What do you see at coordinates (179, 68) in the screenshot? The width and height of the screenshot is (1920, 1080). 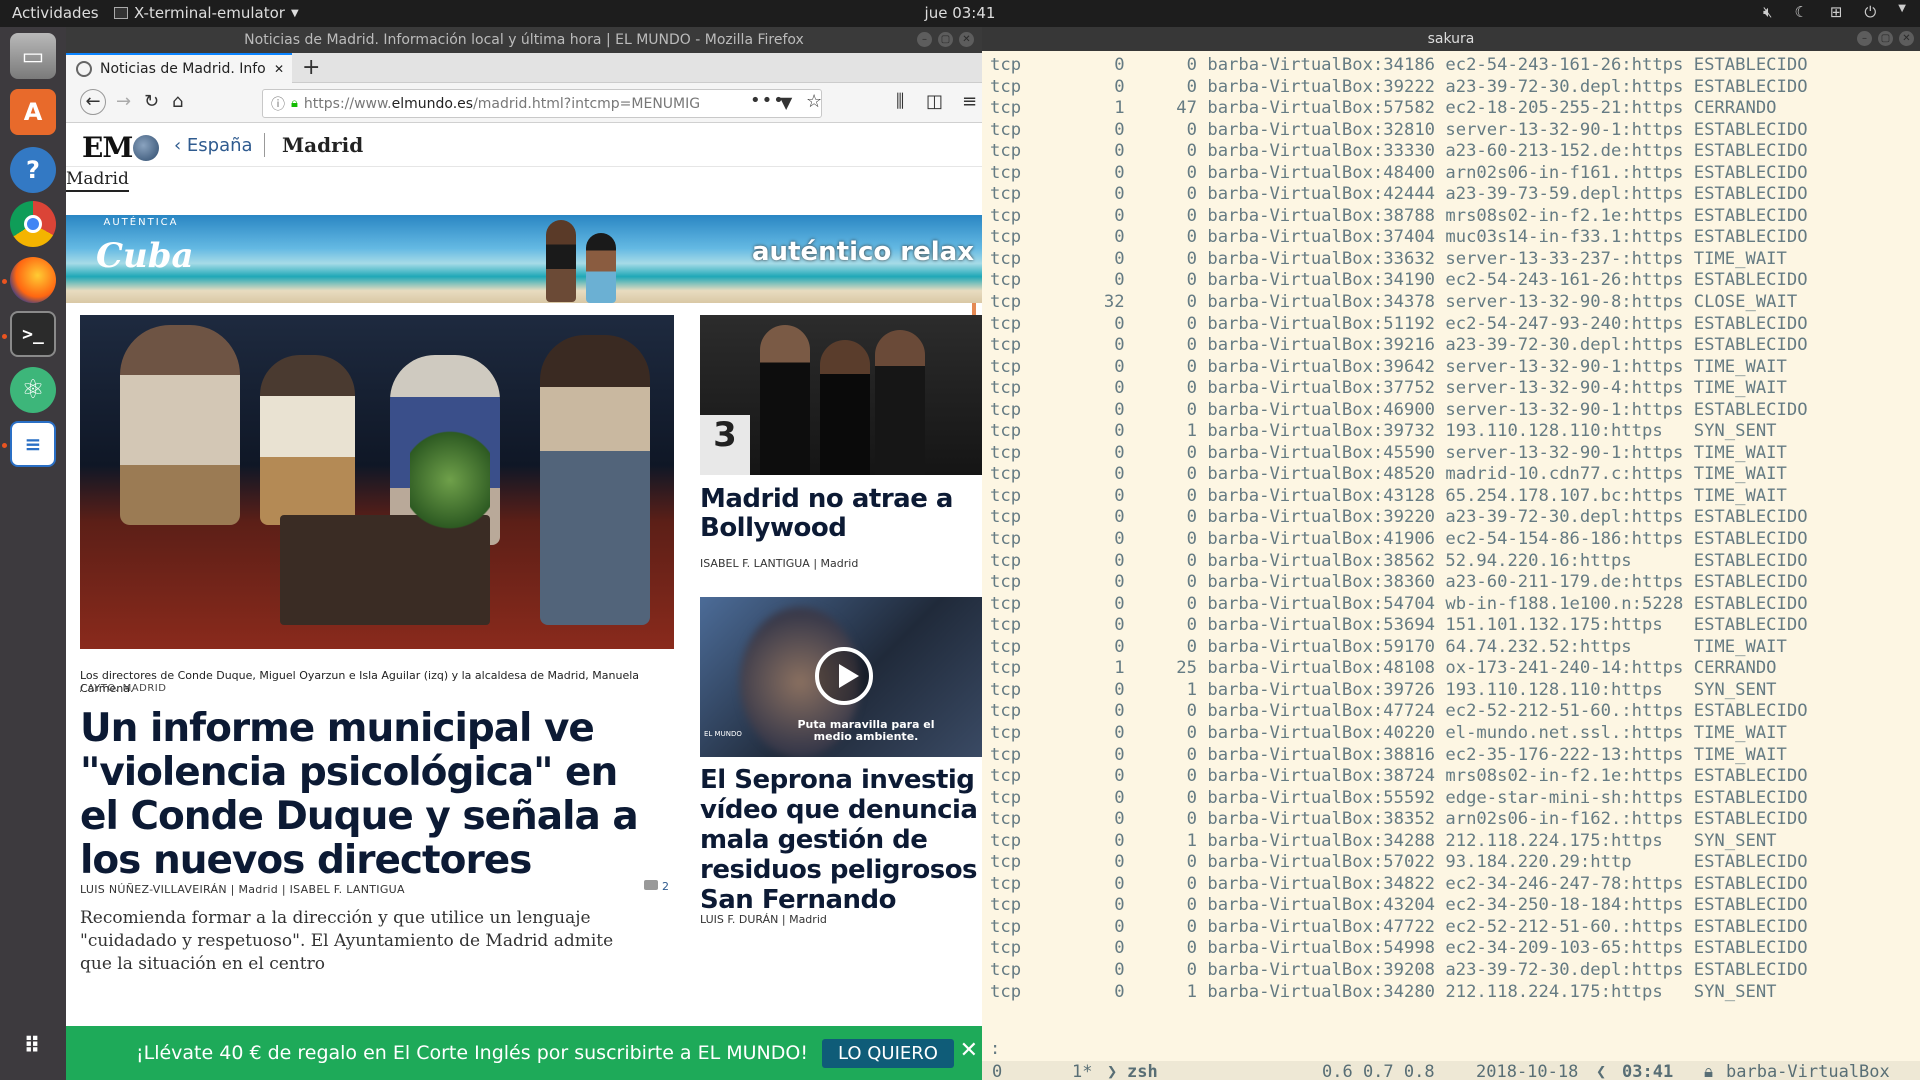 I see `tab-elmundo: Noticias de Madrid. Info ✕` at bounding box center [179, 68].